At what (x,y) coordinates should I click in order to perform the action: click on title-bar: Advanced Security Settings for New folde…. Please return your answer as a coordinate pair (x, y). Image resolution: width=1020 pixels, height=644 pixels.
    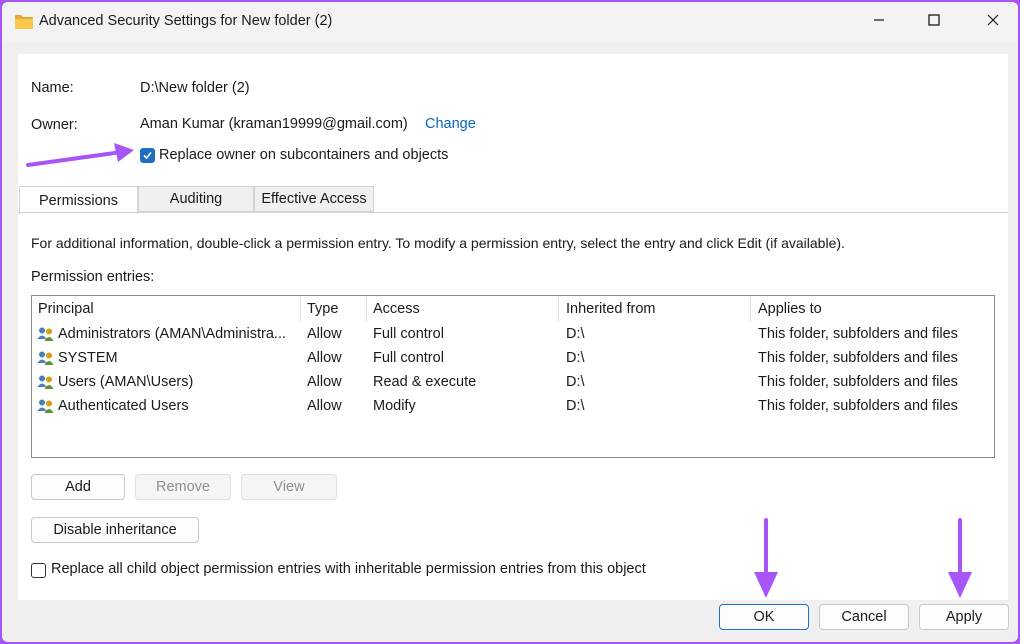
    Looking at the image, I should click on (510, 22).